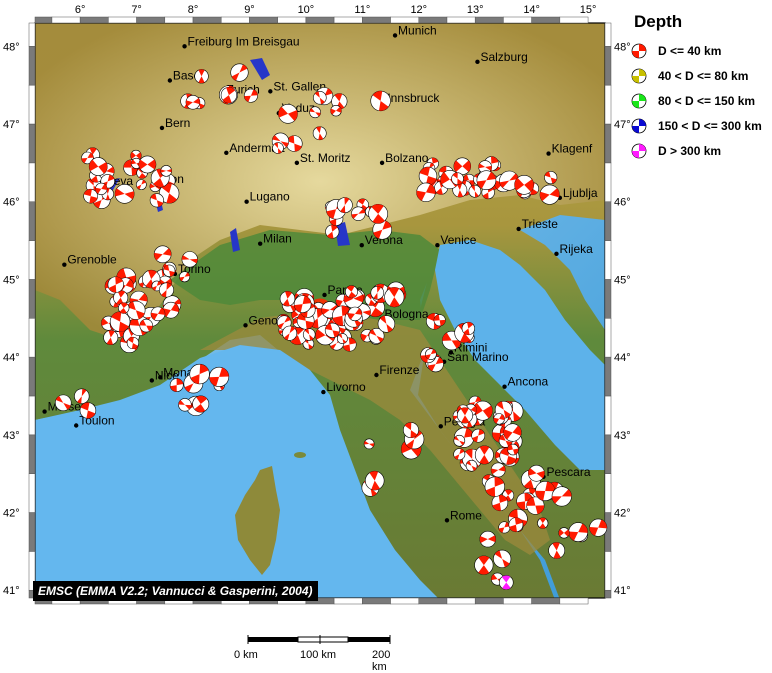  What do you see at coordinates (577, 193) in the screenshot?
I see `city-marker: Ljublja` at bounding box center [577, 193].